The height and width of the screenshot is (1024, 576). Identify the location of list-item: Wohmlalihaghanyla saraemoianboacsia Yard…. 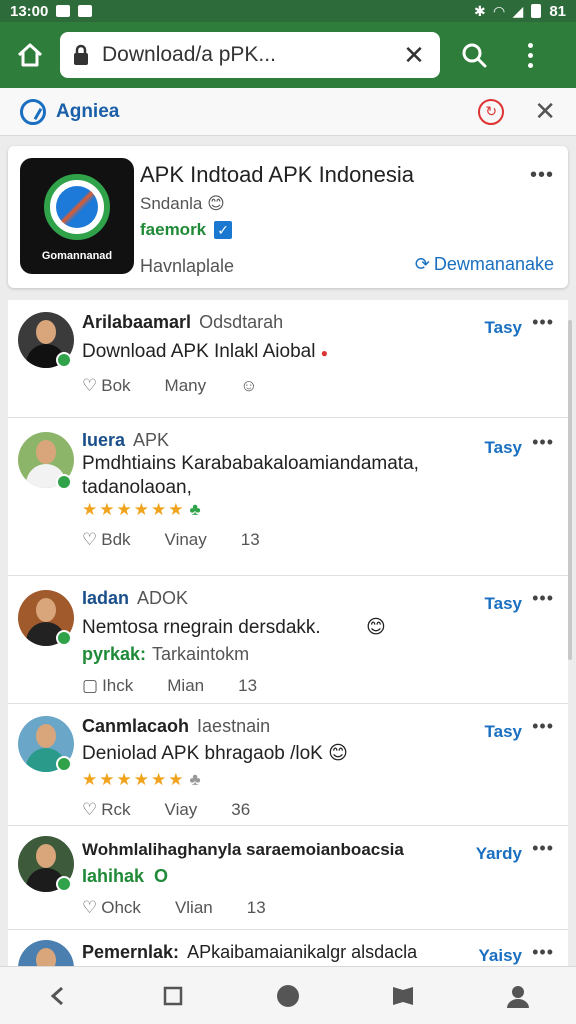
(288, 878).